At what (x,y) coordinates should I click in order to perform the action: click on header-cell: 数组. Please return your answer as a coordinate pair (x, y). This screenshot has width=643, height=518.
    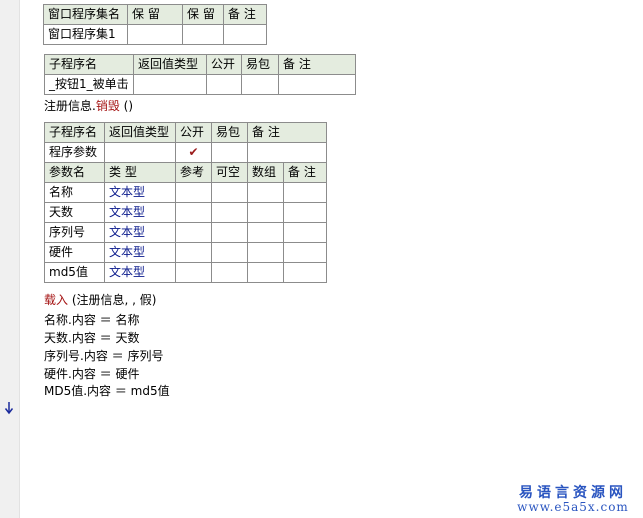
    Looking at the image, I should click on (265, 172).